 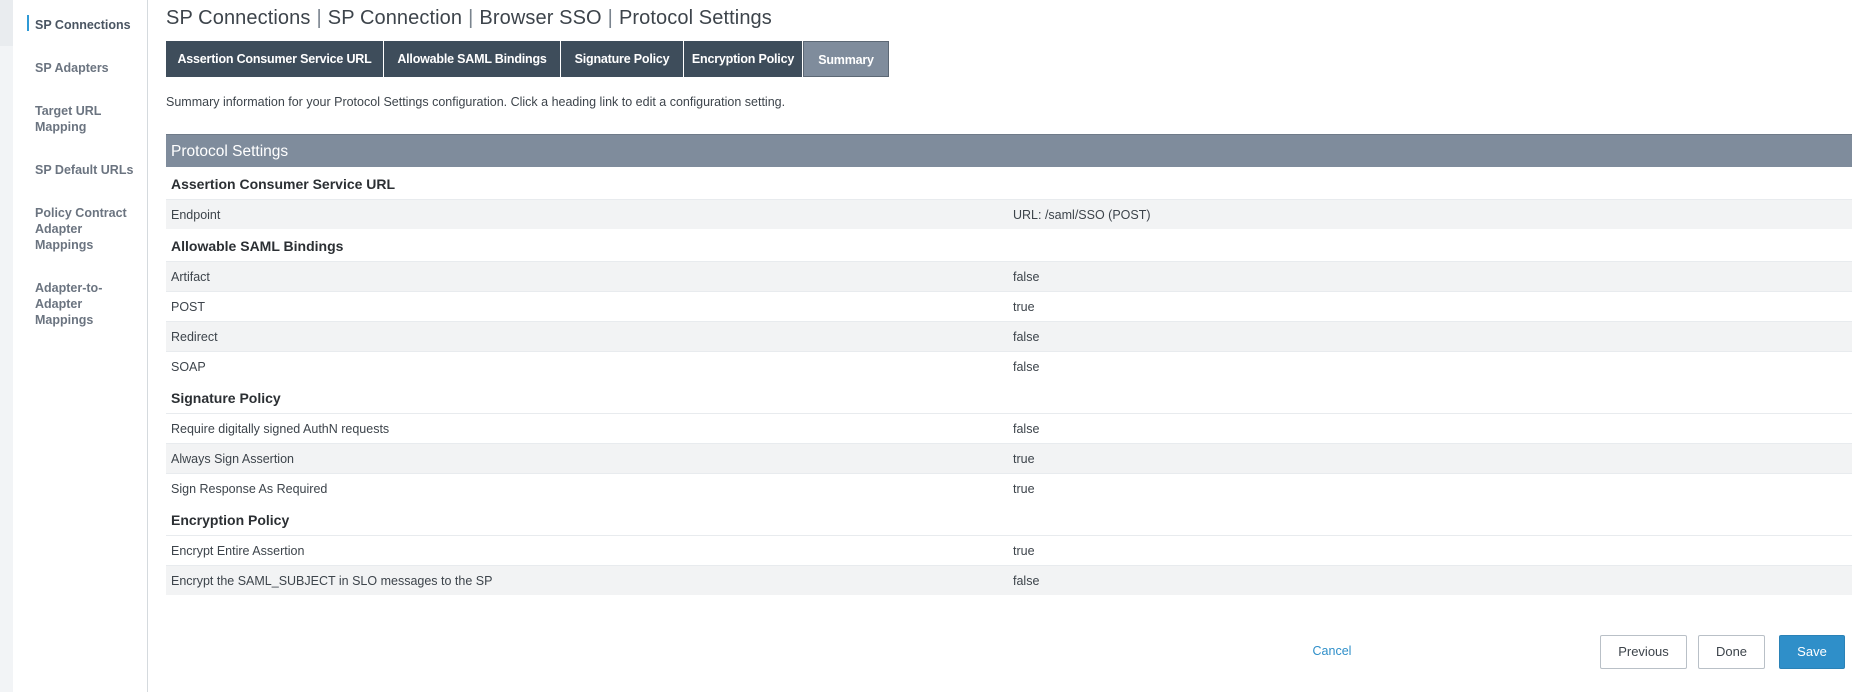 I want to click on table-row: Artifact false, so click(x=1009, y=276).